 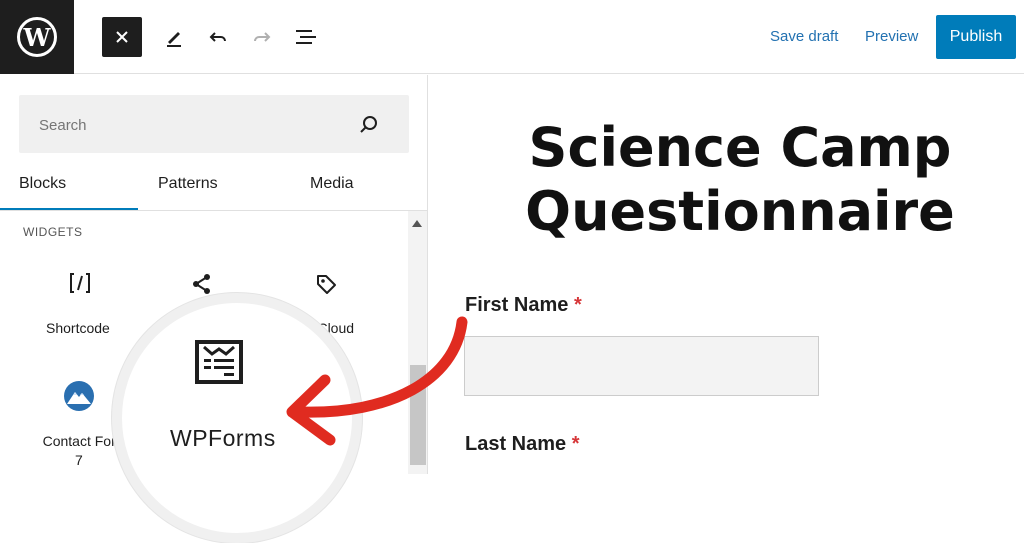 What do you see at coordinates (188, 184) in the screenshot?
I see `tab-patterns: Patterns` at bounding box center [188, 184].